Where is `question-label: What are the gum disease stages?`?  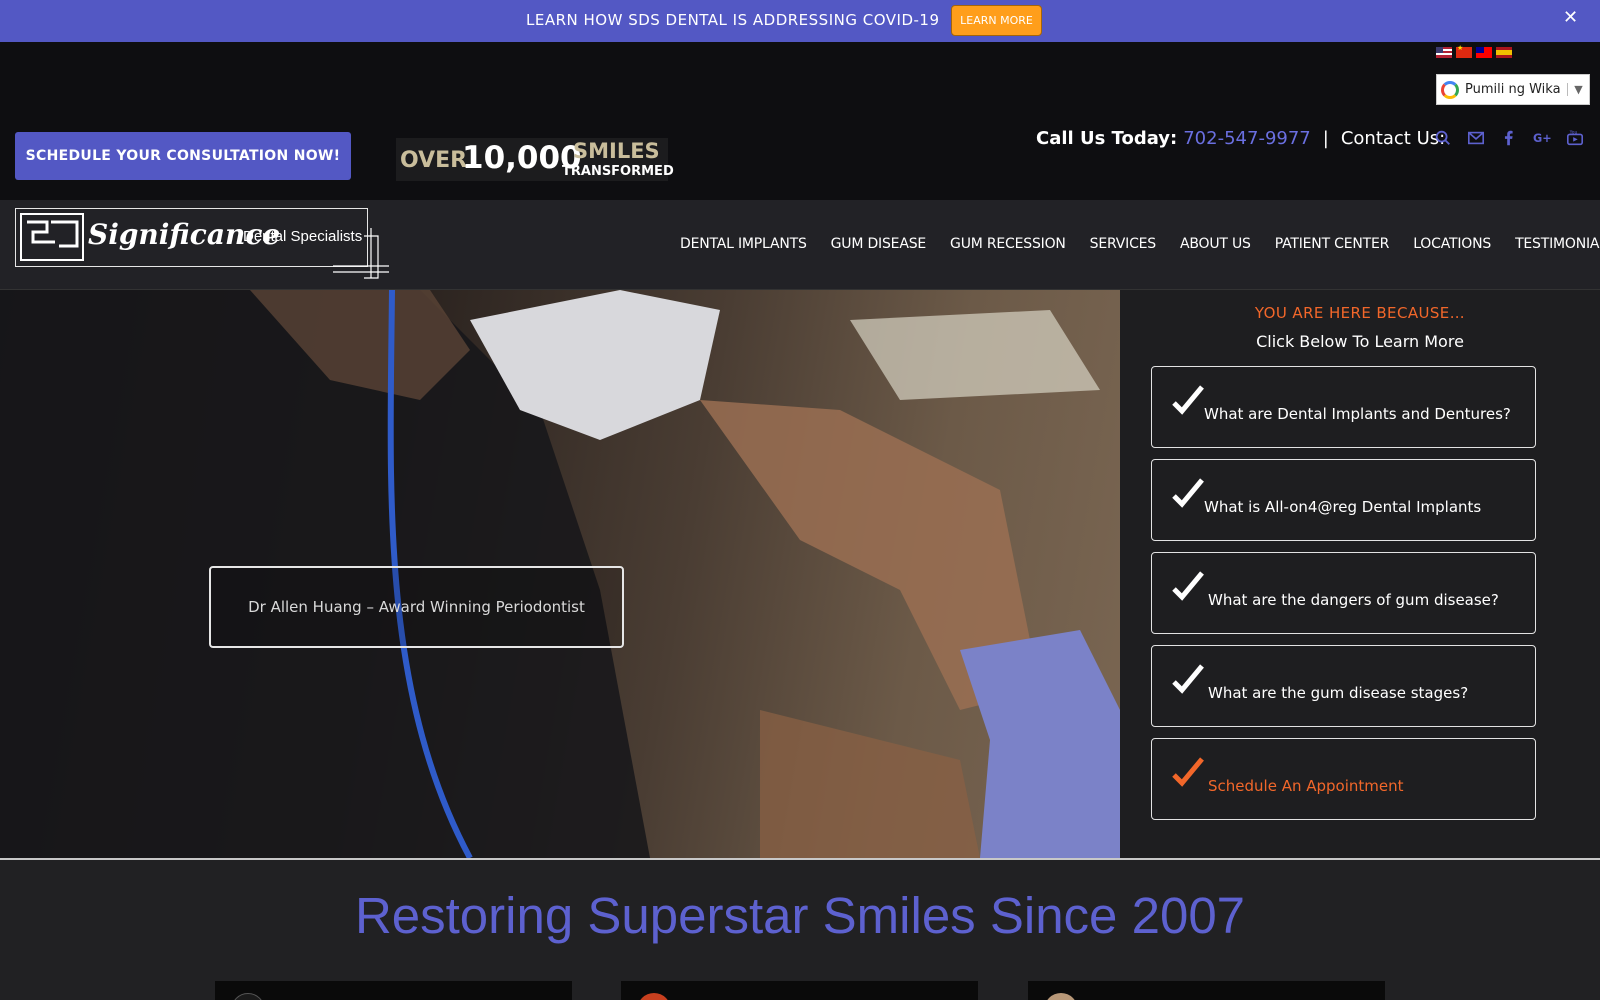 question-label: What are the gum disease stages? is located at coordinates (1338, 693).